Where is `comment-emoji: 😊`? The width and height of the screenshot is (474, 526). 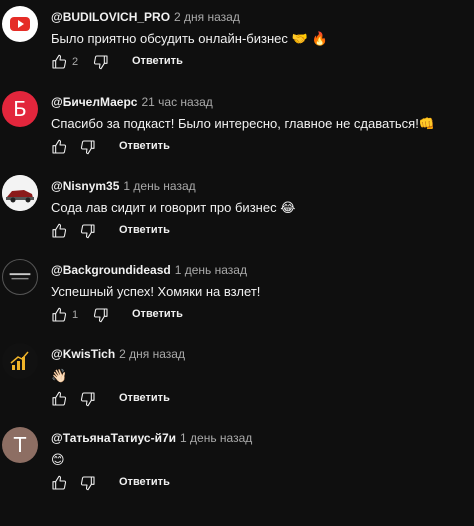 comment-emoji: 😊 is located at coordinates (58, 460).